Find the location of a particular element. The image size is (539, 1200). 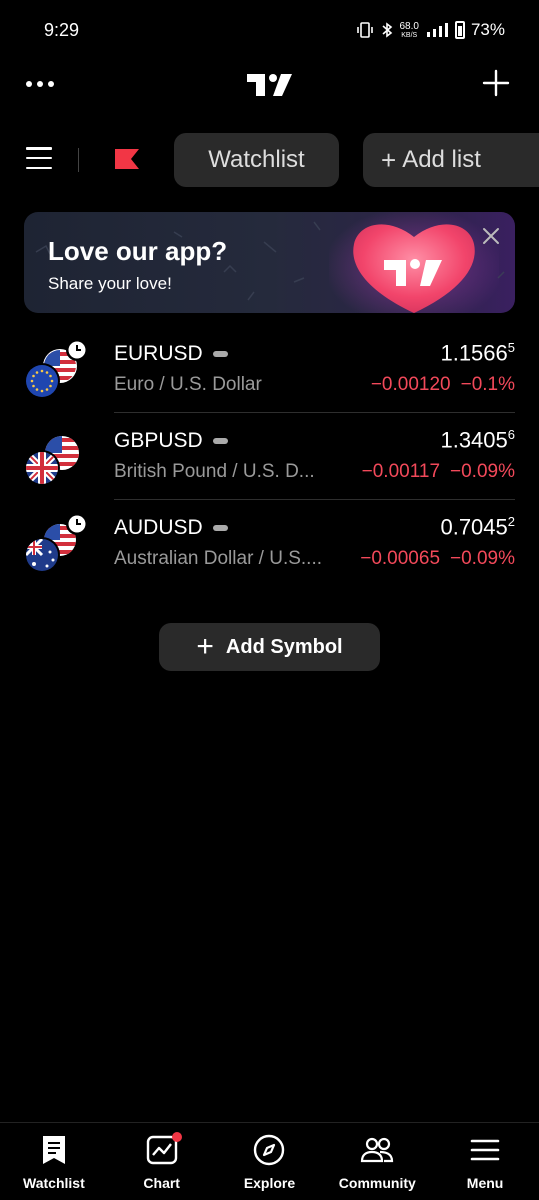

watchlist-toolbar: Watchlist + Add list is located at coordinates (269, 160).